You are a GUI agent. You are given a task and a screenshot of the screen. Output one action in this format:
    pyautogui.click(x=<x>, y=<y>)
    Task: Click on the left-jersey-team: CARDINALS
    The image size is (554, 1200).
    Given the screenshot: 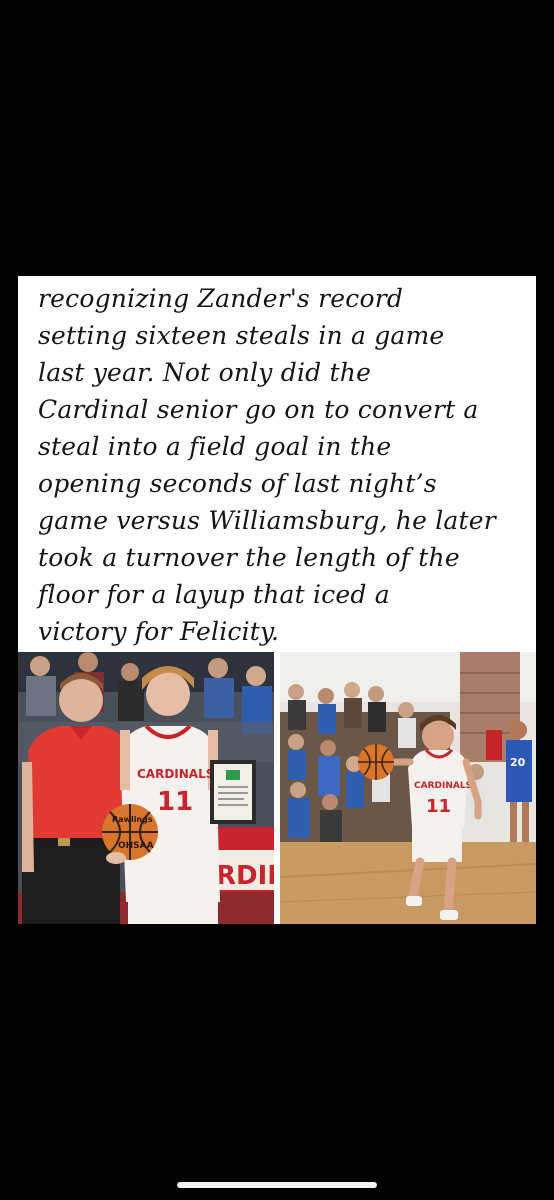 What is the action you would take?
    pyautogui.click(x=175, y=774)
    